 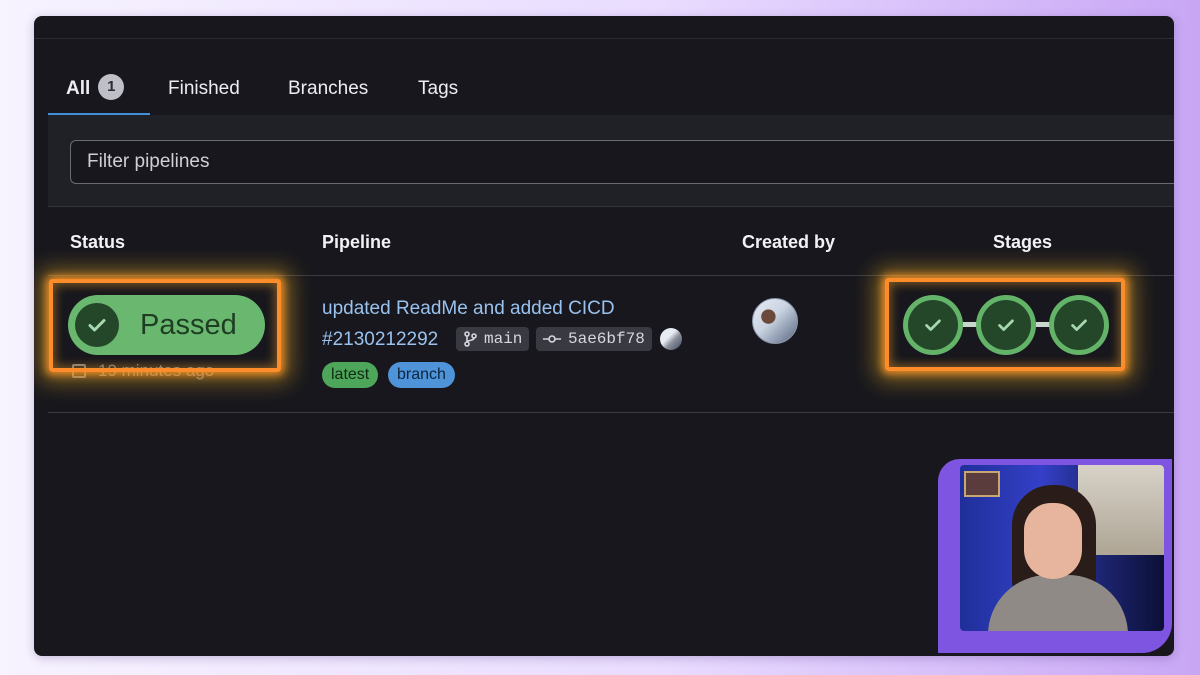 What do you see at coordinates (1053, 541) in the screenshot?
I see `presenter-face` at bounding box center [1053, 541].